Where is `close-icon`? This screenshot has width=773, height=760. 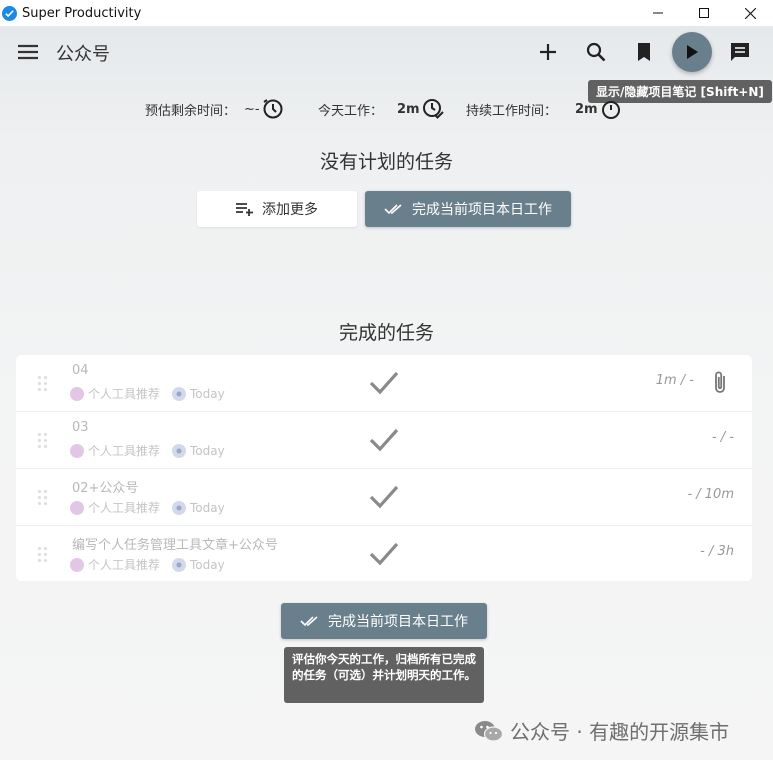 close-icon is located at coordinates (750, 13).